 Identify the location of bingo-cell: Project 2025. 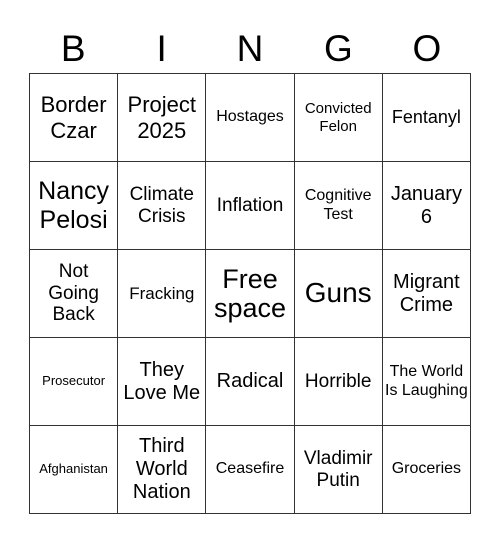
(162, 118).